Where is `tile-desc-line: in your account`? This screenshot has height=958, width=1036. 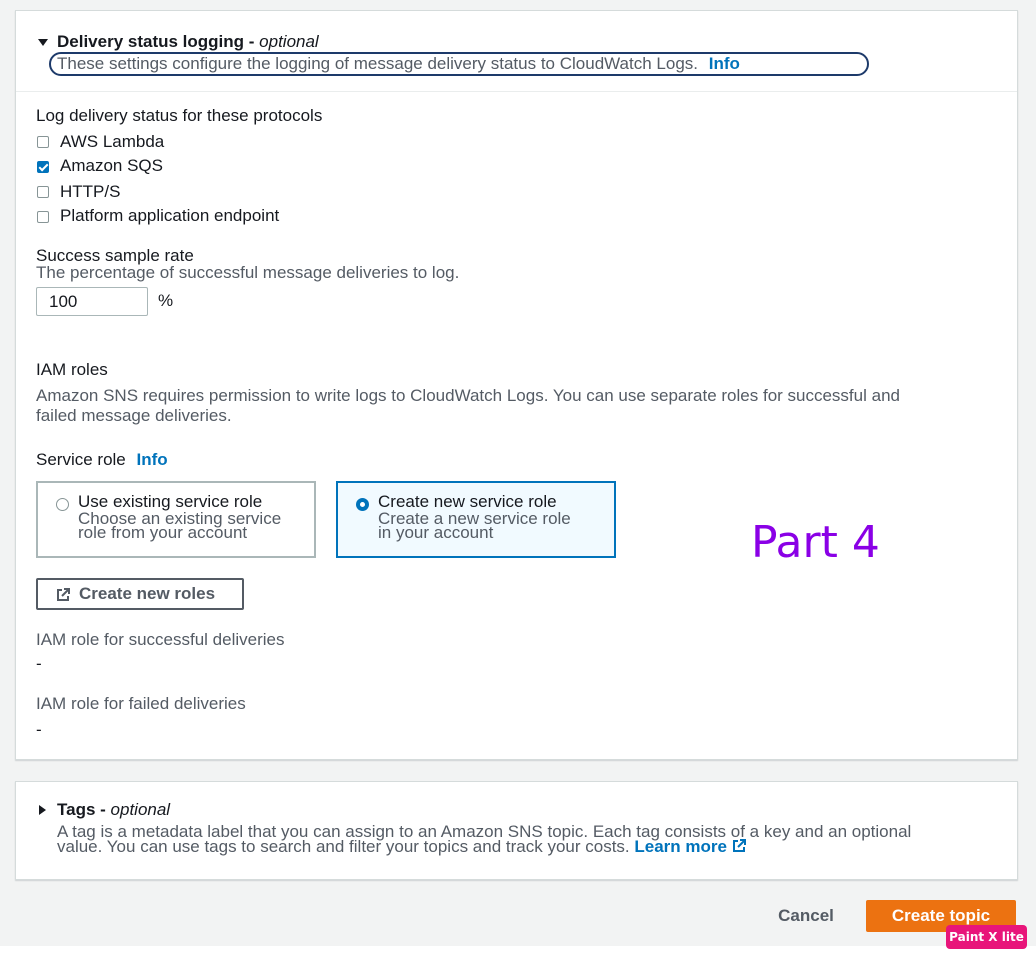 tile-desc-line: in your account is located at coordinates (436, 532).